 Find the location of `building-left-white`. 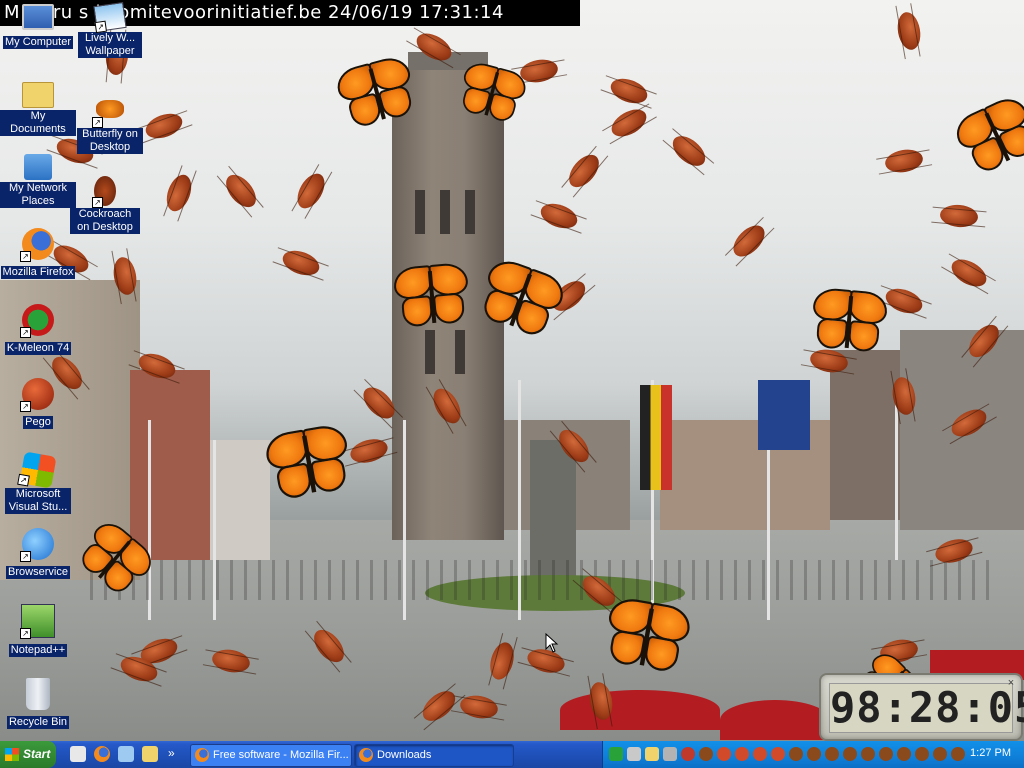

building-left-white is located at coordinates (240, 500).